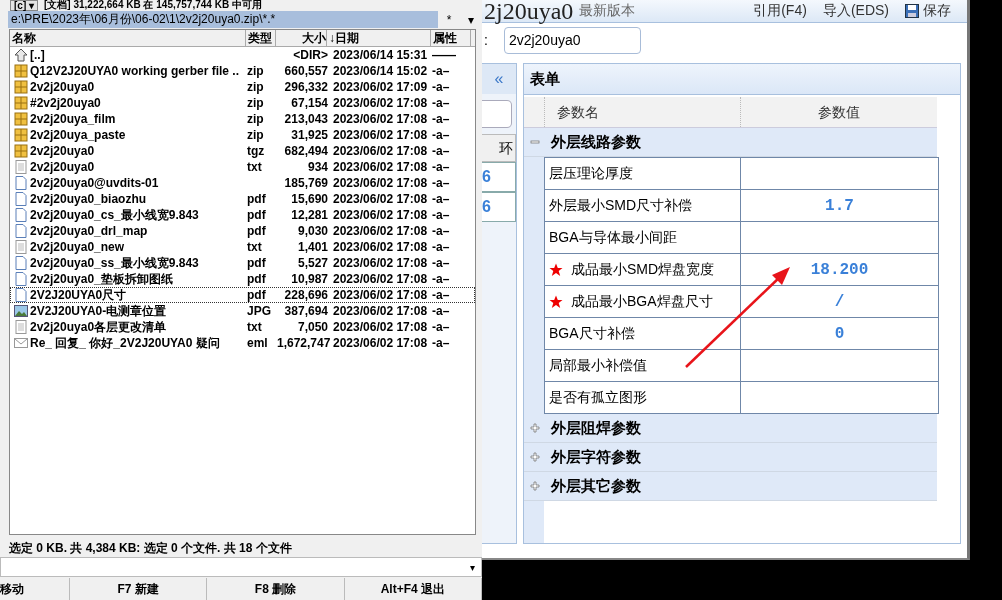  I want to click on file-row: 2v2j20uya0_cs_最小线宽9.843 pdf 12,281 2023/06/02 17:08 -a–, so click(242, 215).